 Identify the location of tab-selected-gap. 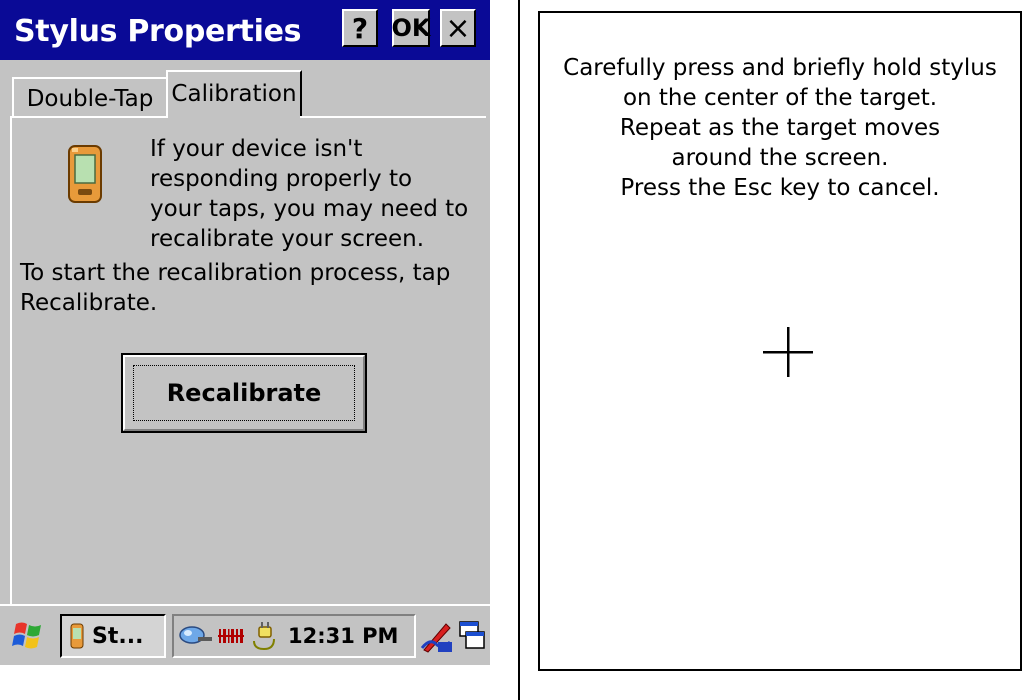
(234, 116).